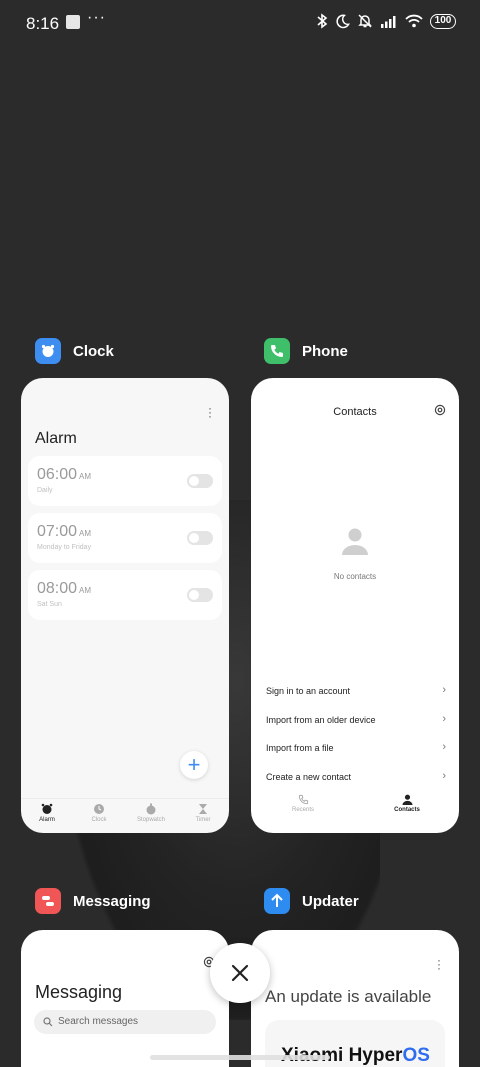 The height and width of the screenshot is (1067, 480). I want to click on messaging-title: Messaging, so click(79, 992).